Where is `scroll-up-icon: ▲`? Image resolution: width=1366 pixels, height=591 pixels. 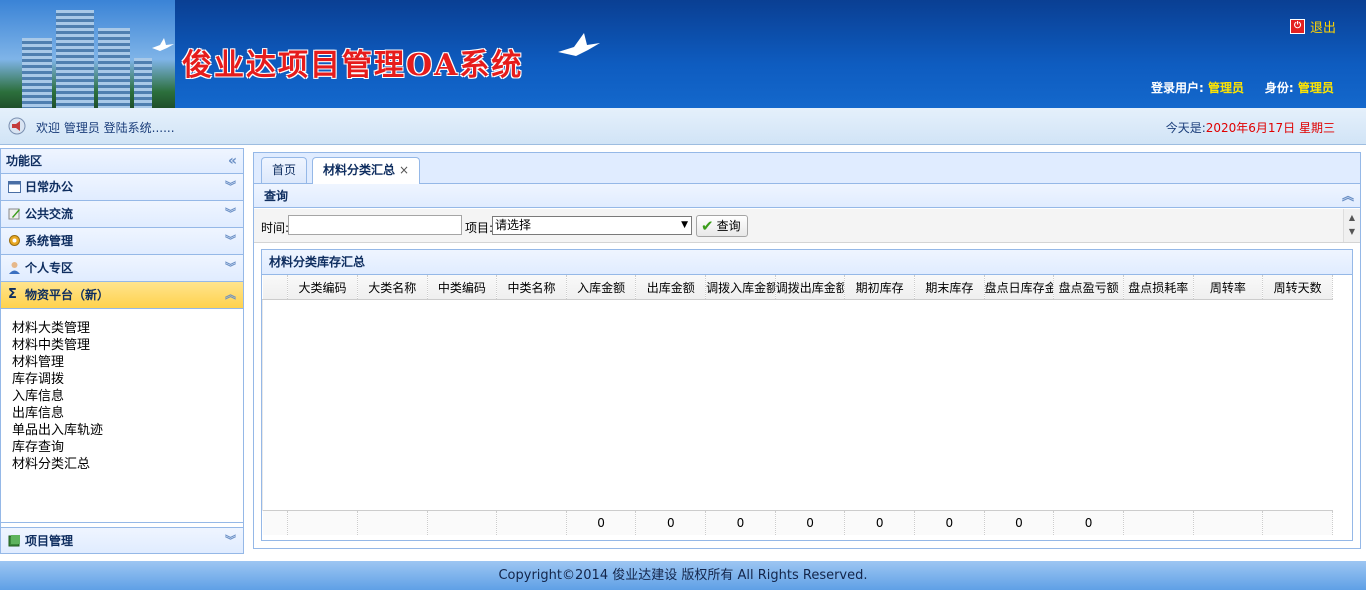
scroll-up-icon: ▲ is located at coordinates (1352, 218).